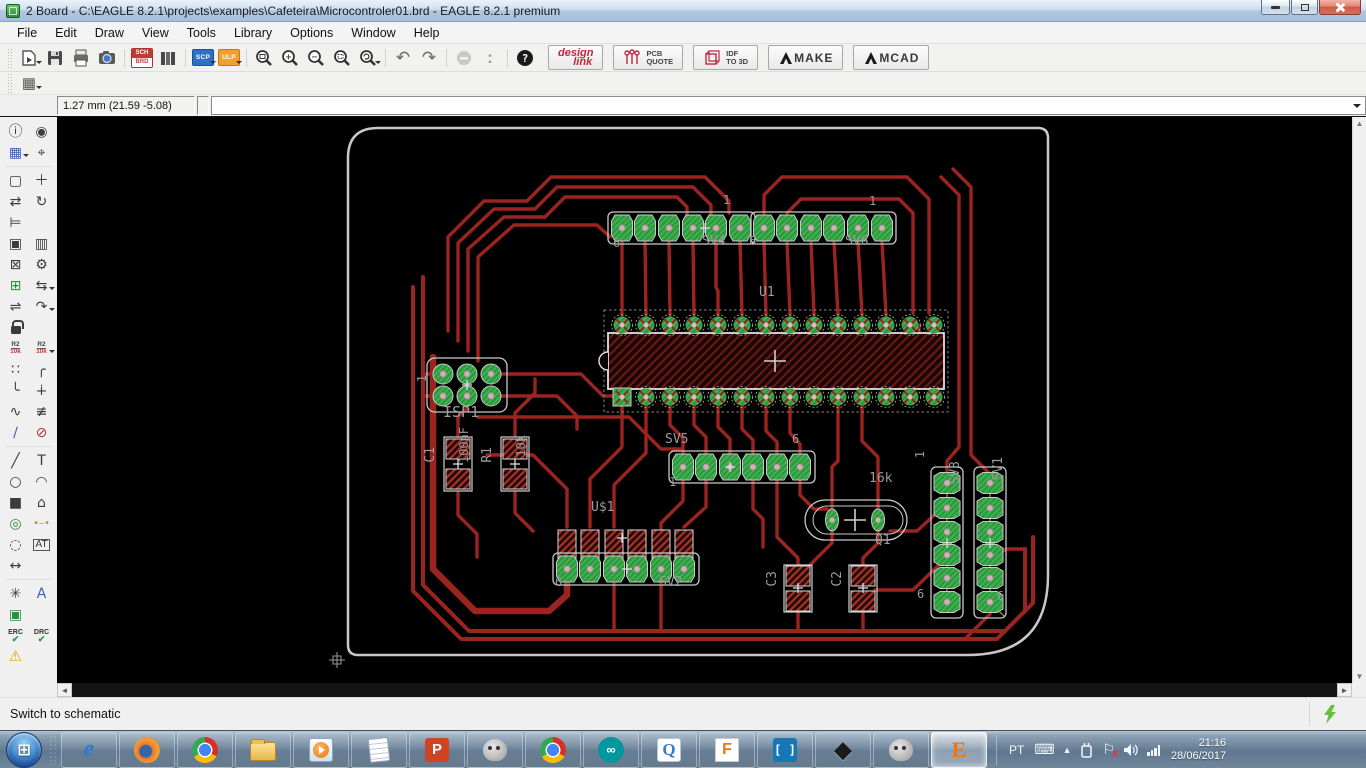 The height and width of the screenshot is (768, 1366). Describe the element at coordinates (42, 369) in the screenshot. I see `miter-tool: ╭` at that location.